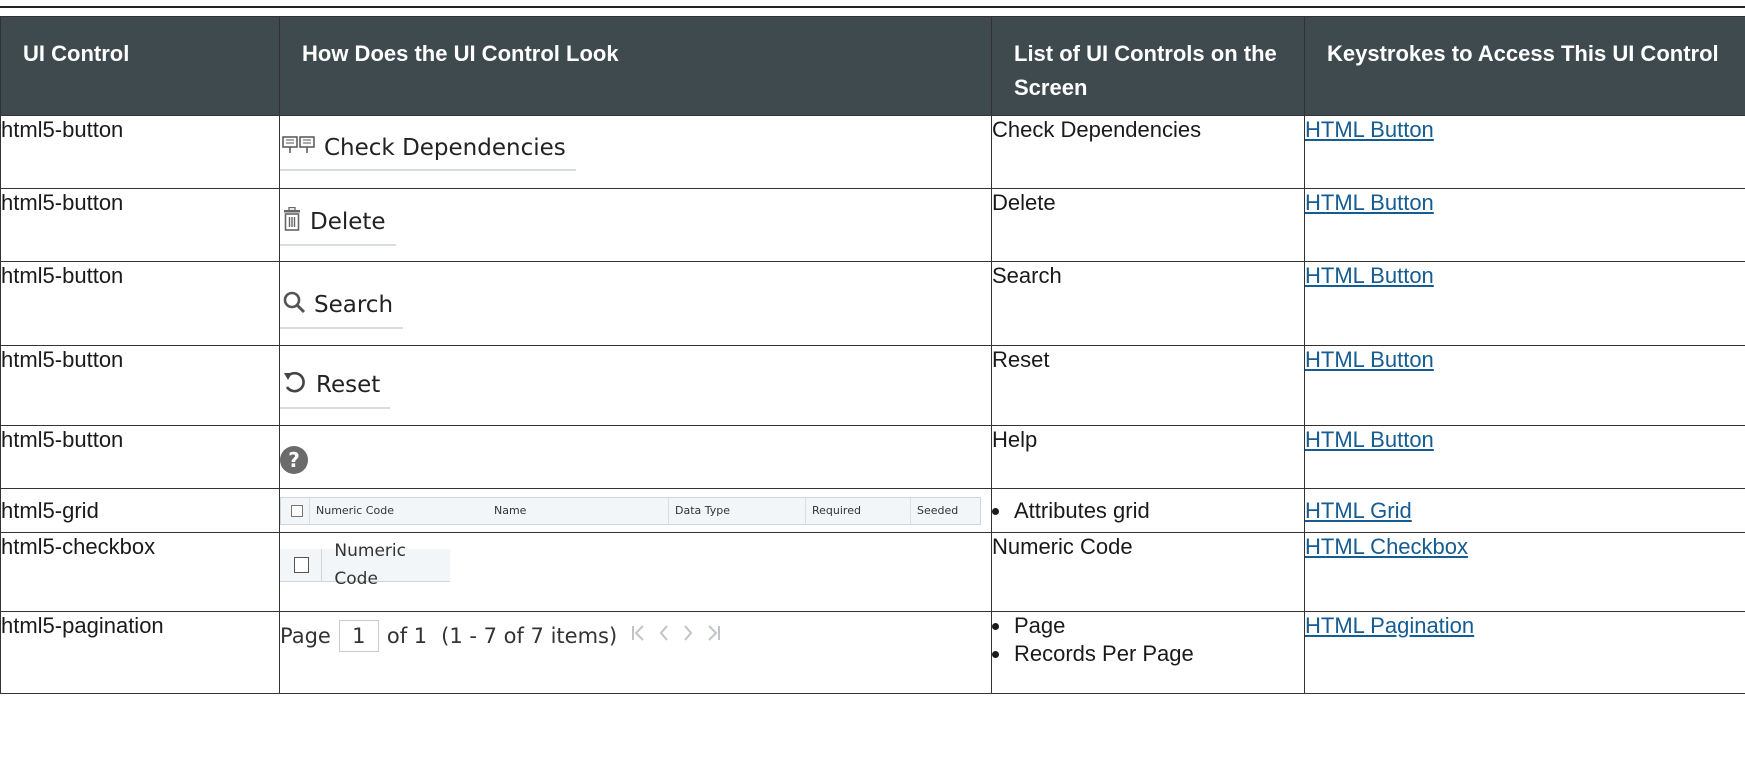 Image resolution: width=1745 pixels, height=765 pixels. What do you see at coordinates (370, 565) in the screenshot?
I see `checkbox-label: Numeric Code` at bounding box center [370, 565].